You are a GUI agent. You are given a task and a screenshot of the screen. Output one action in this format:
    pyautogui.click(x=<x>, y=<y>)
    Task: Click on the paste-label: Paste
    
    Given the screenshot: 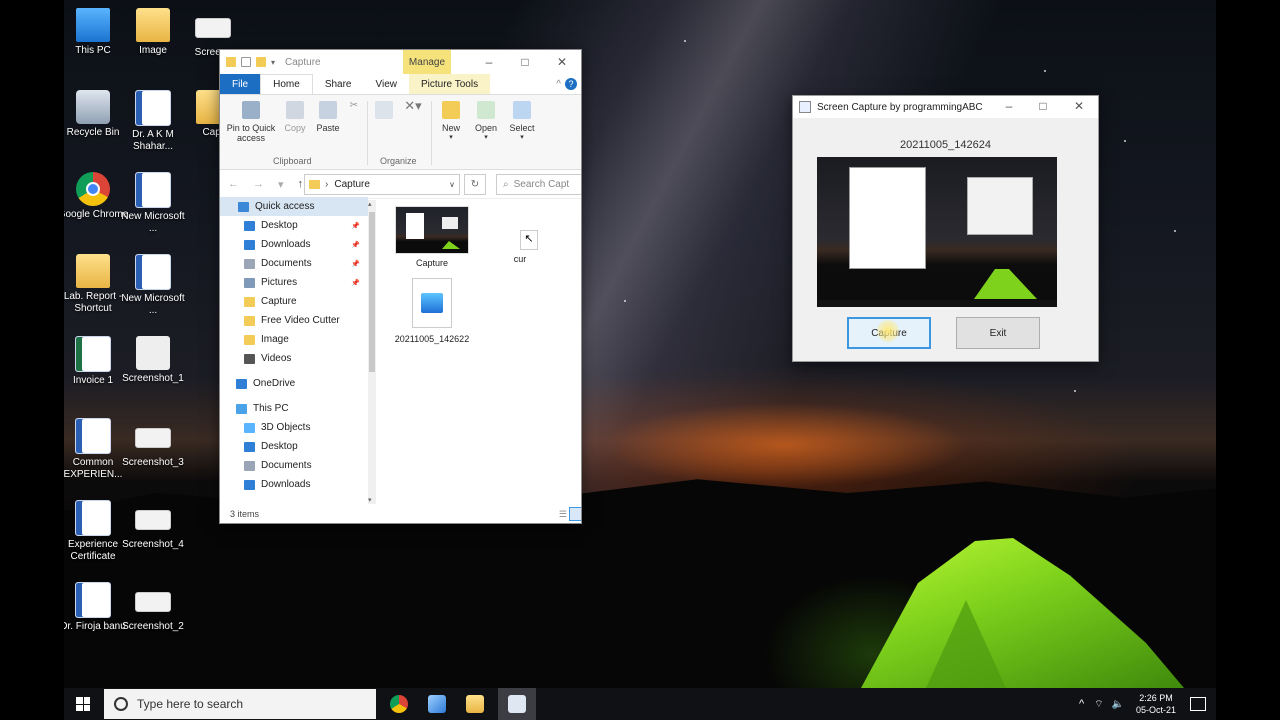 What is the action you would take?
    pyautogui.click(x=328, y=128)
    